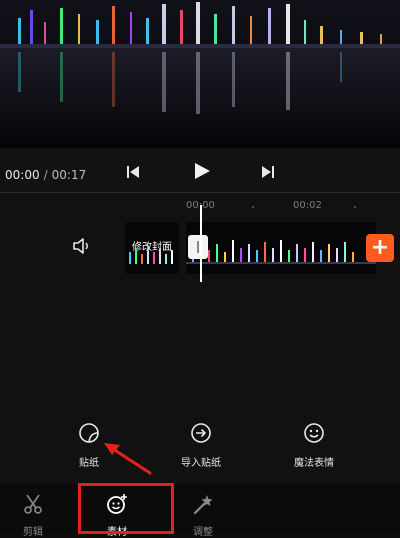 This screenshot has height=538, width=400. What do you see at coordinates (201, 445) in the screenshot?
I see `import-sticker-button: 导入贴纸` at bounding box center [201, 445].